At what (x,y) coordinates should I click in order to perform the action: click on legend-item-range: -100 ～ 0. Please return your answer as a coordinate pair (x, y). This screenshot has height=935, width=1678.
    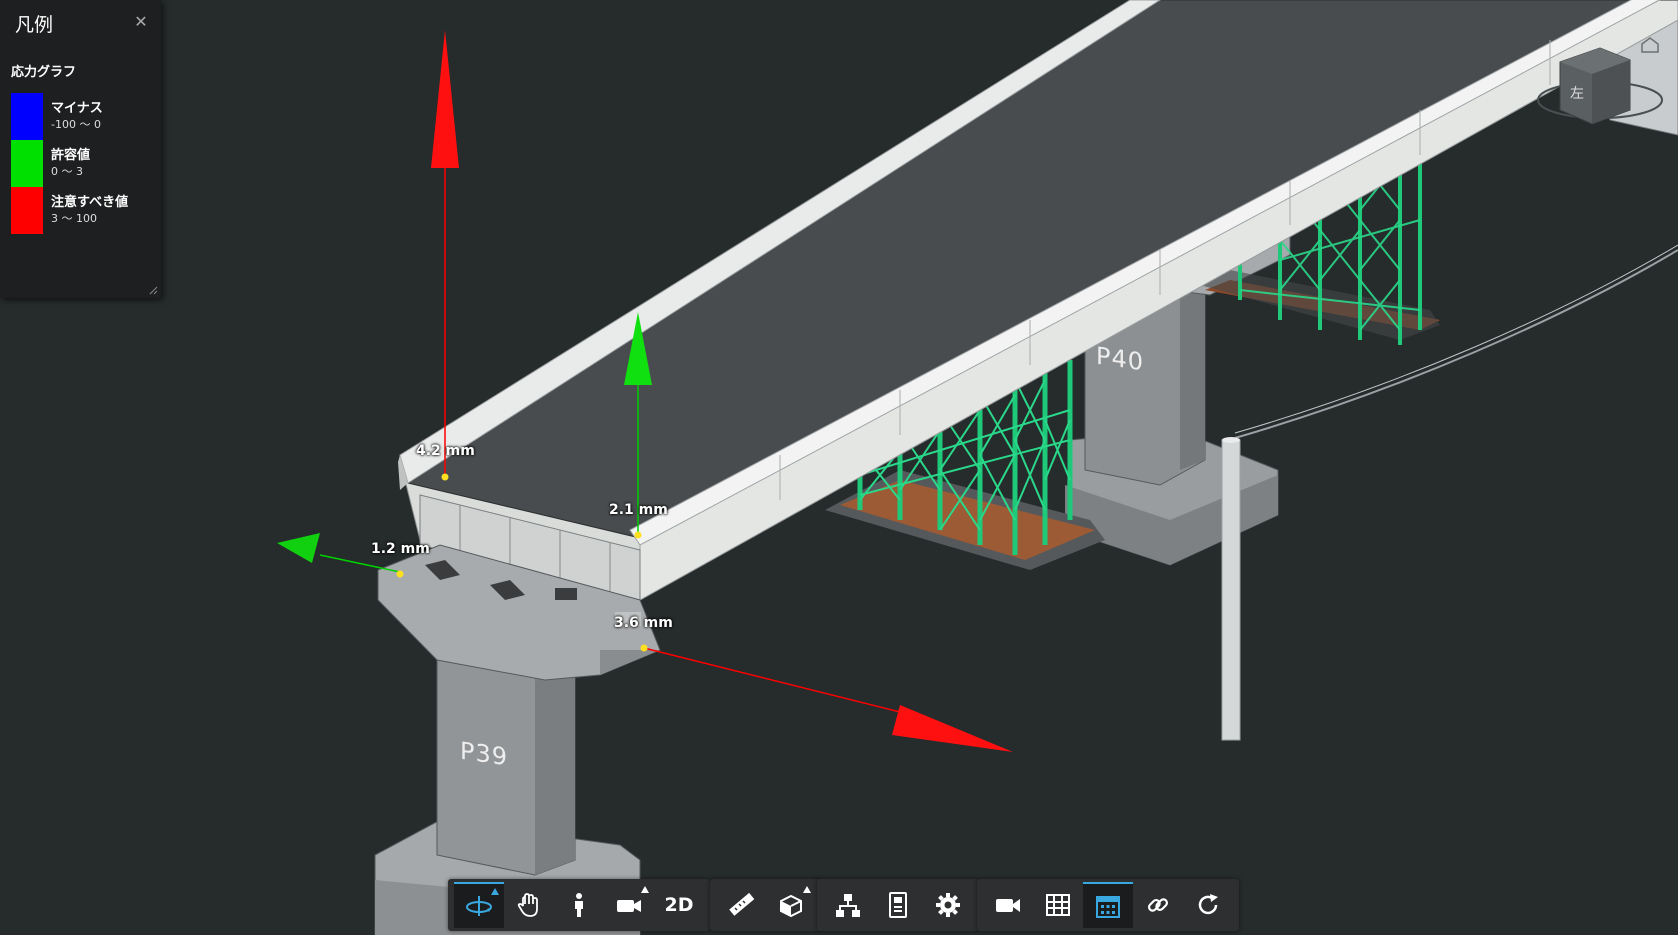
    Looking at the image, I should click on (76, 124).